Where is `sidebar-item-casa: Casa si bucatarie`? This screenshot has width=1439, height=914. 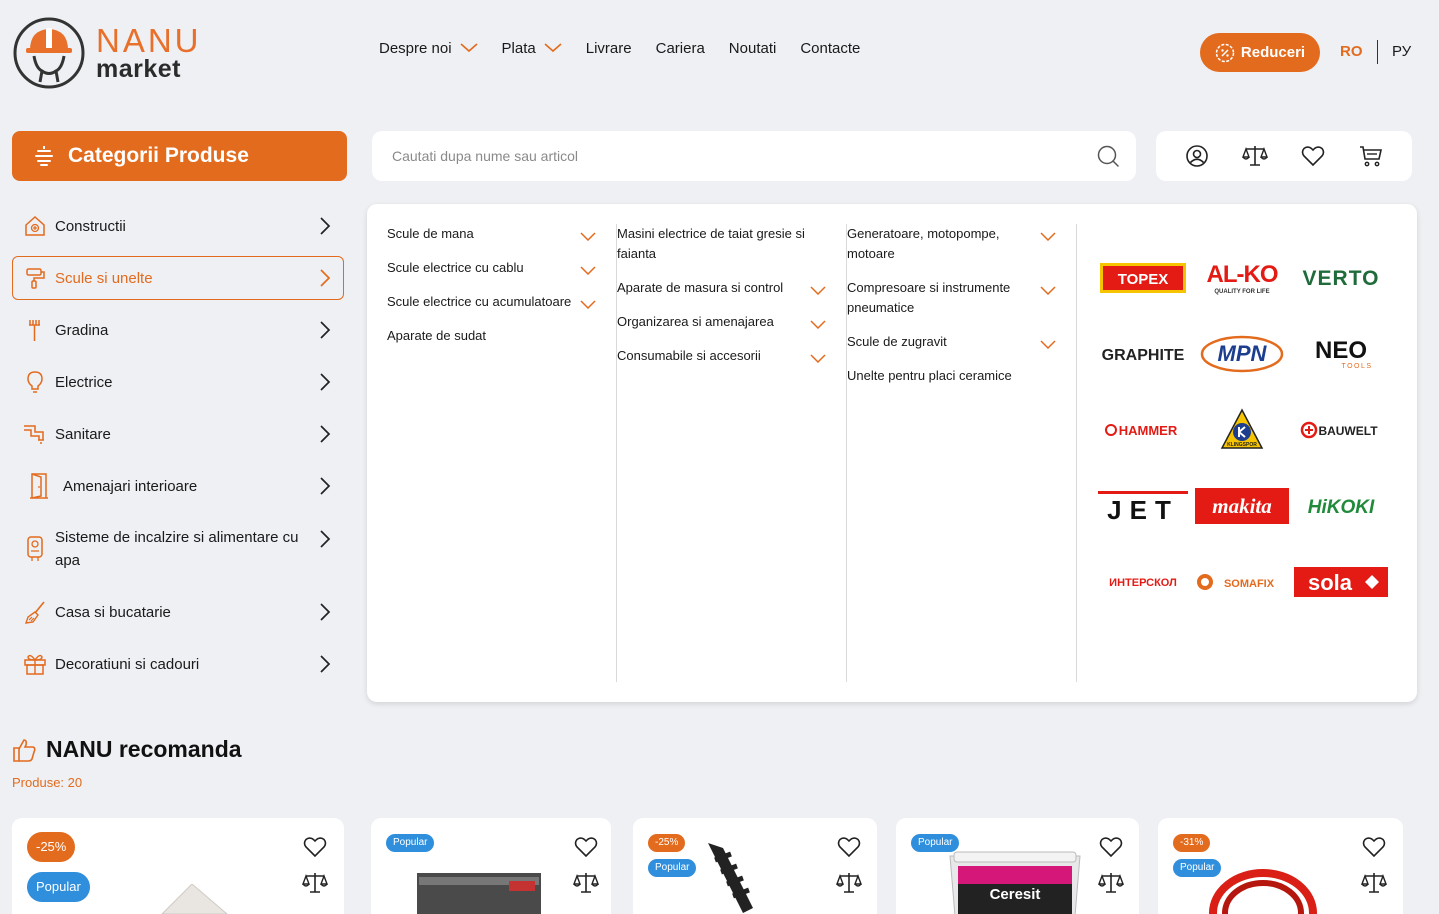
sidebar-item-casa: Casa si bucatarie is located at coordinates (178, 612).